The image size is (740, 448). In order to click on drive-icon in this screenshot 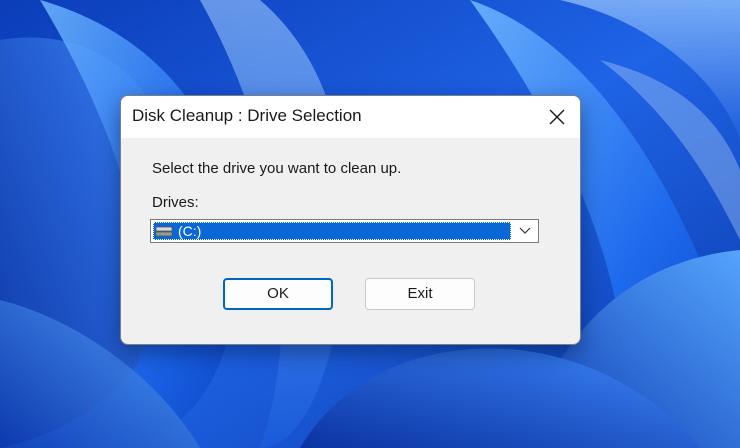, I will do `click(164, 230)`.